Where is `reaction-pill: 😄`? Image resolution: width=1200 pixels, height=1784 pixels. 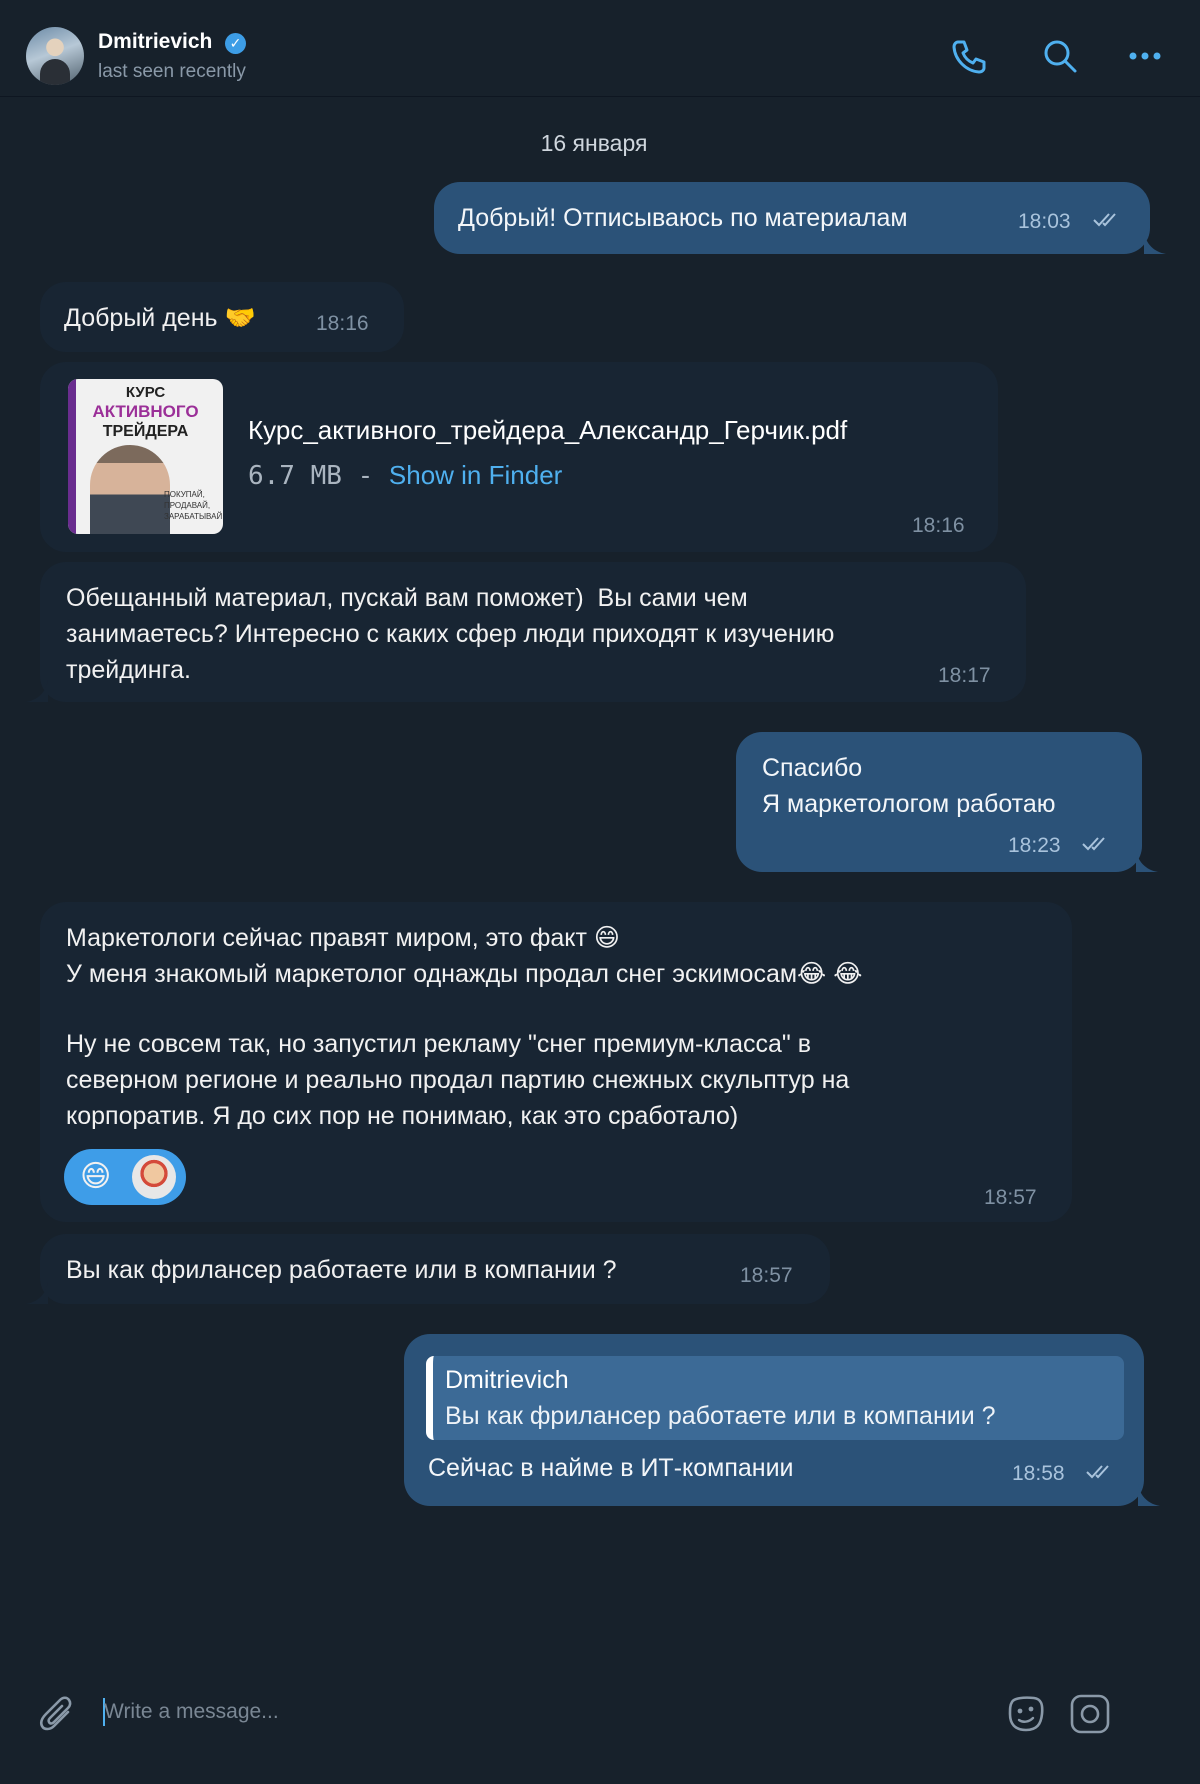 reaction-pill: 😄 is located at coordinates (125, 1177).